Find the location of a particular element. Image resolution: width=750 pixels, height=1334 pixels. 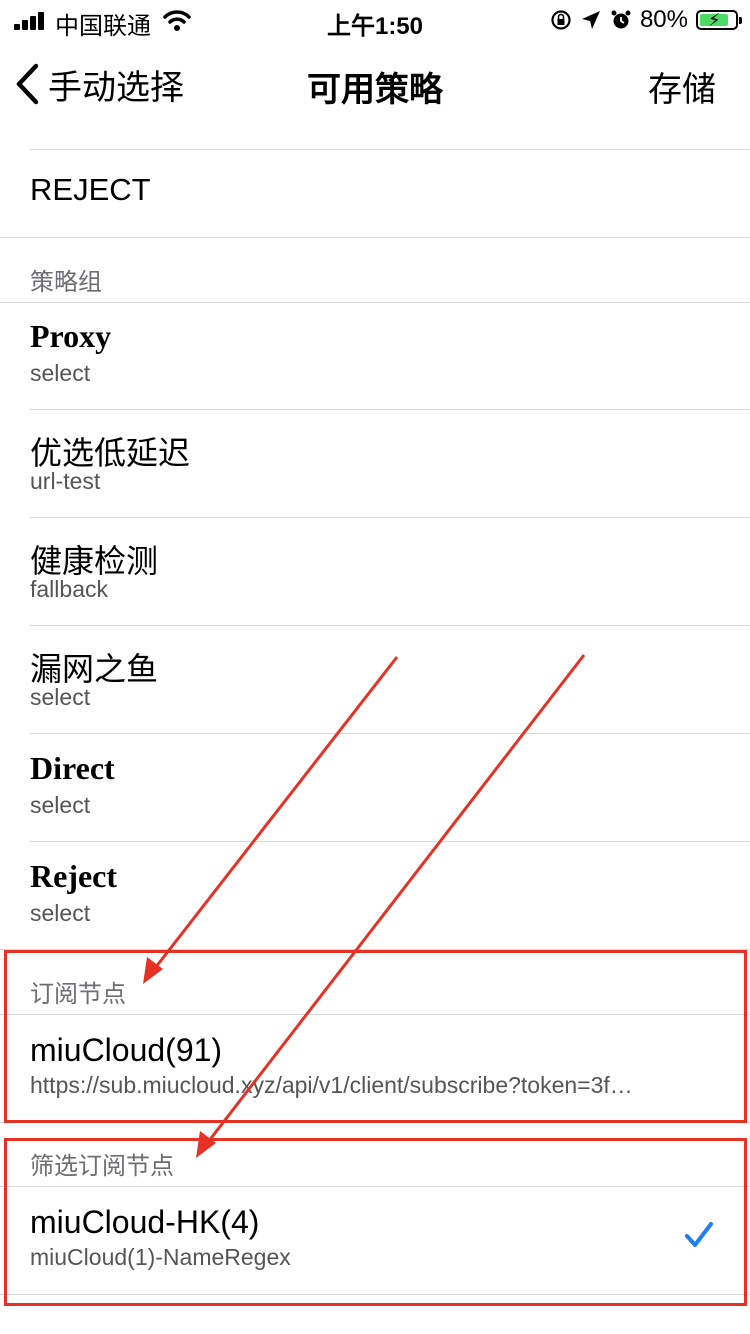

reject-policy-item: REJECT is located at coordinates (90, 190).